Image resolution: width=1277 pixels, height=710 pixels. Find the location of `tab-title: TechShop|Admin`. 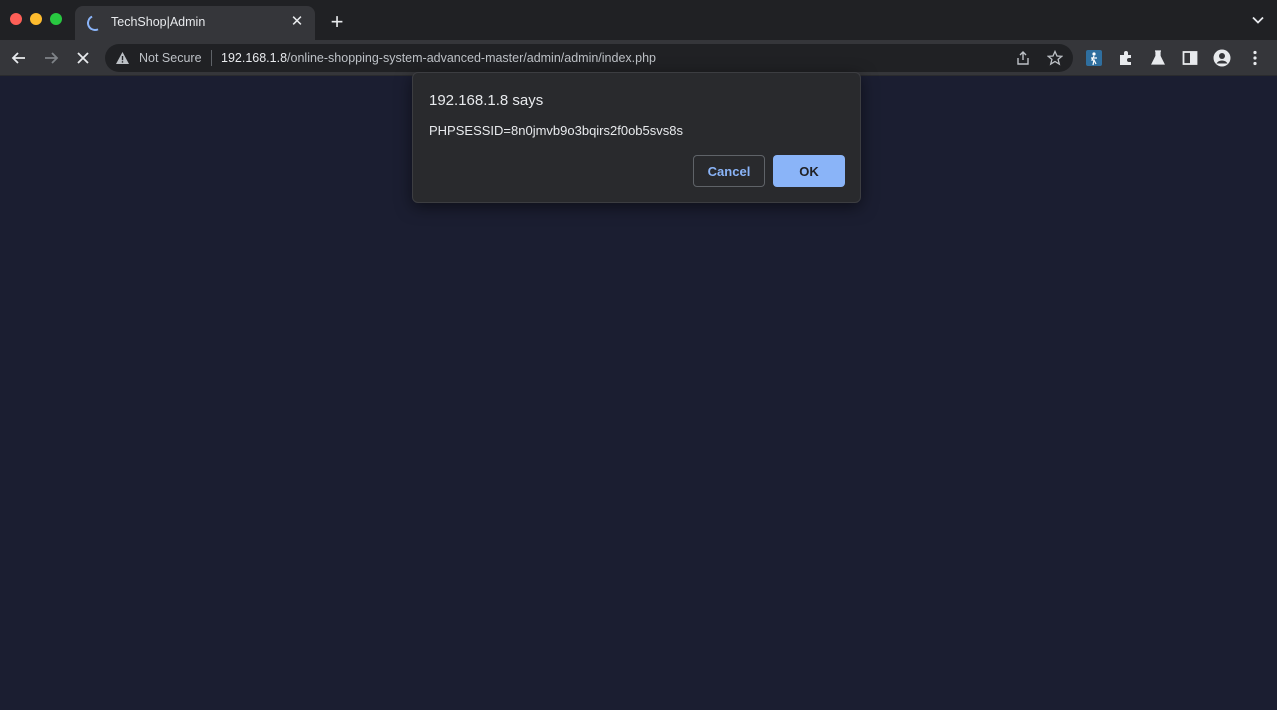

tab-title: TechShop|Admin is located at coordinates (158, 22).